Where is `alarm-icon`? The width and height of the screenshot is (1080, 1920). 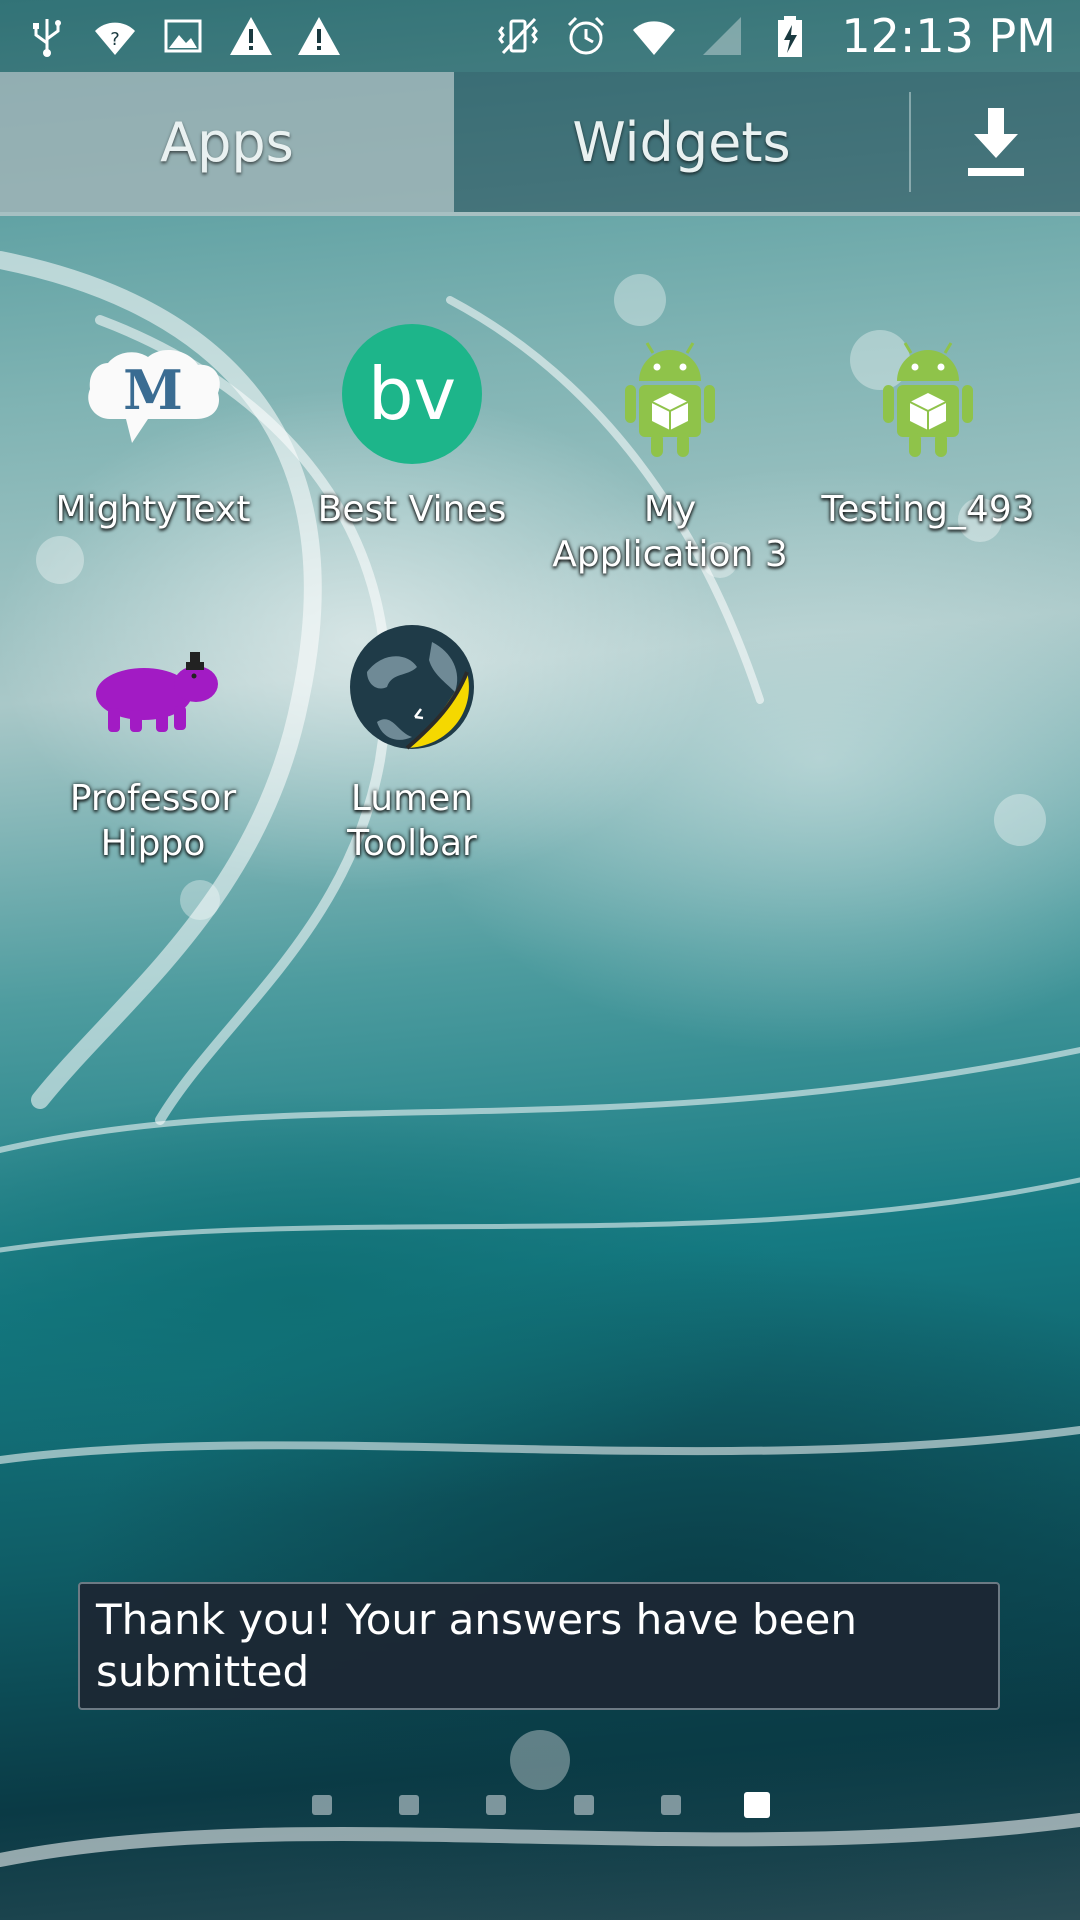 alarm-icon is located at coordinates (586, 36).